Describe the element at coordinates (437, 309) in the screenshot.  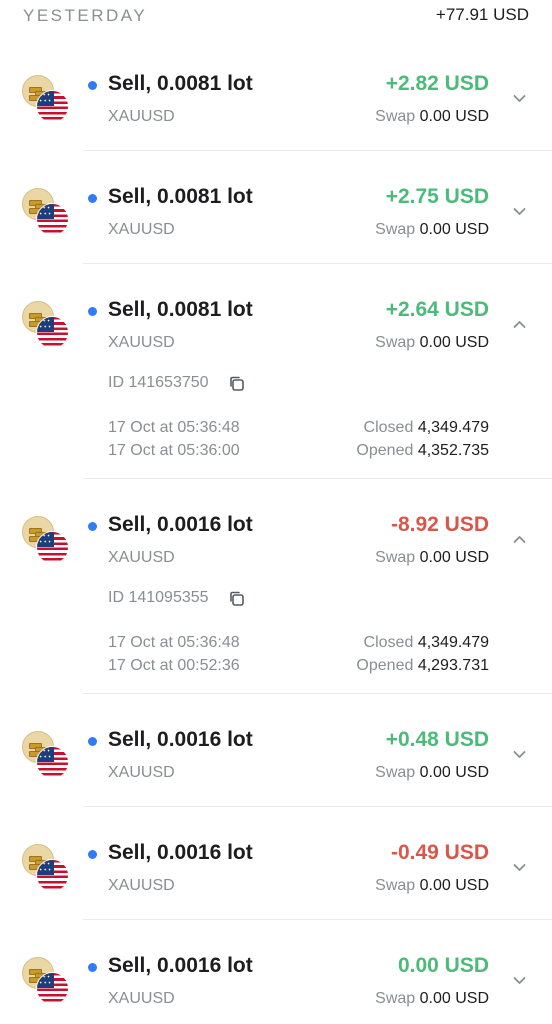
I see `trade-pnl: +2.64 USD` at that location.